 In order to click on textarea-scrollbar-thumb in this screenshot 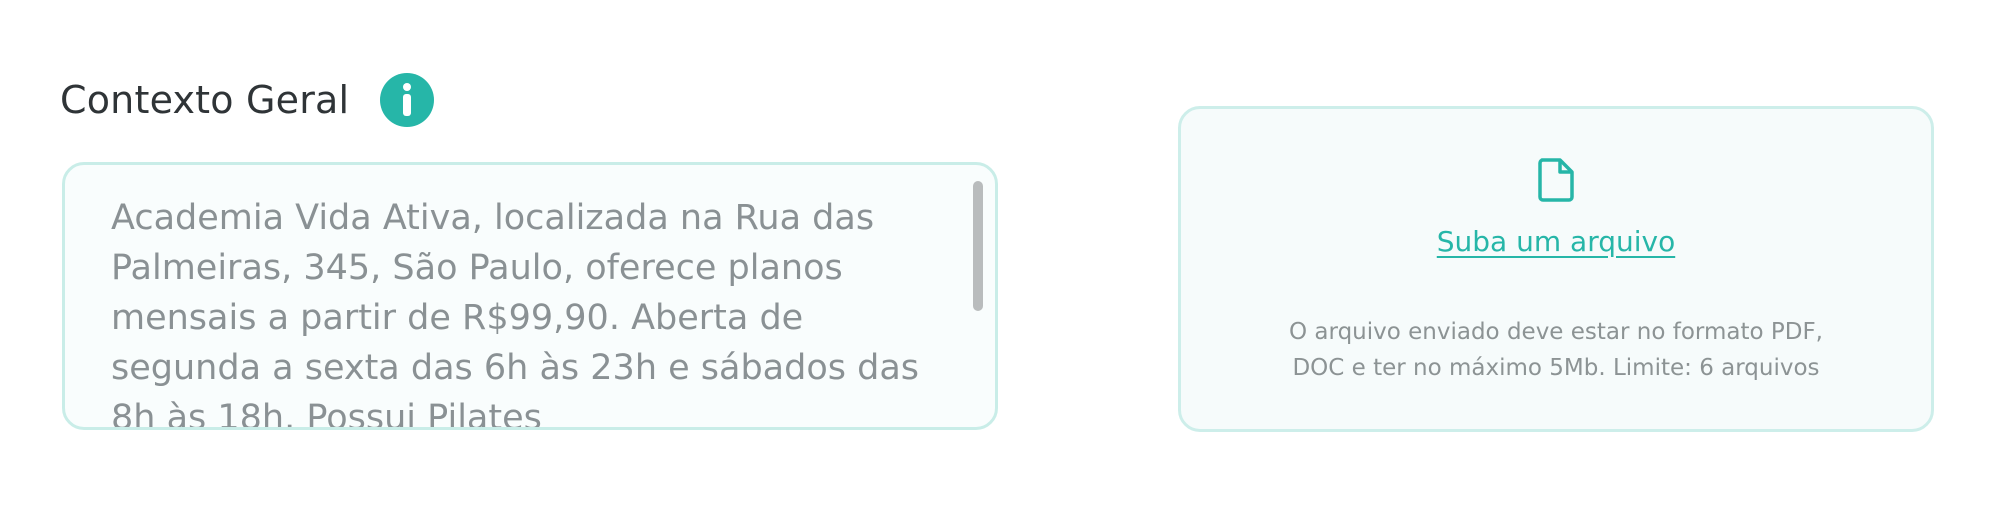, I will do `click(978, 246)`.